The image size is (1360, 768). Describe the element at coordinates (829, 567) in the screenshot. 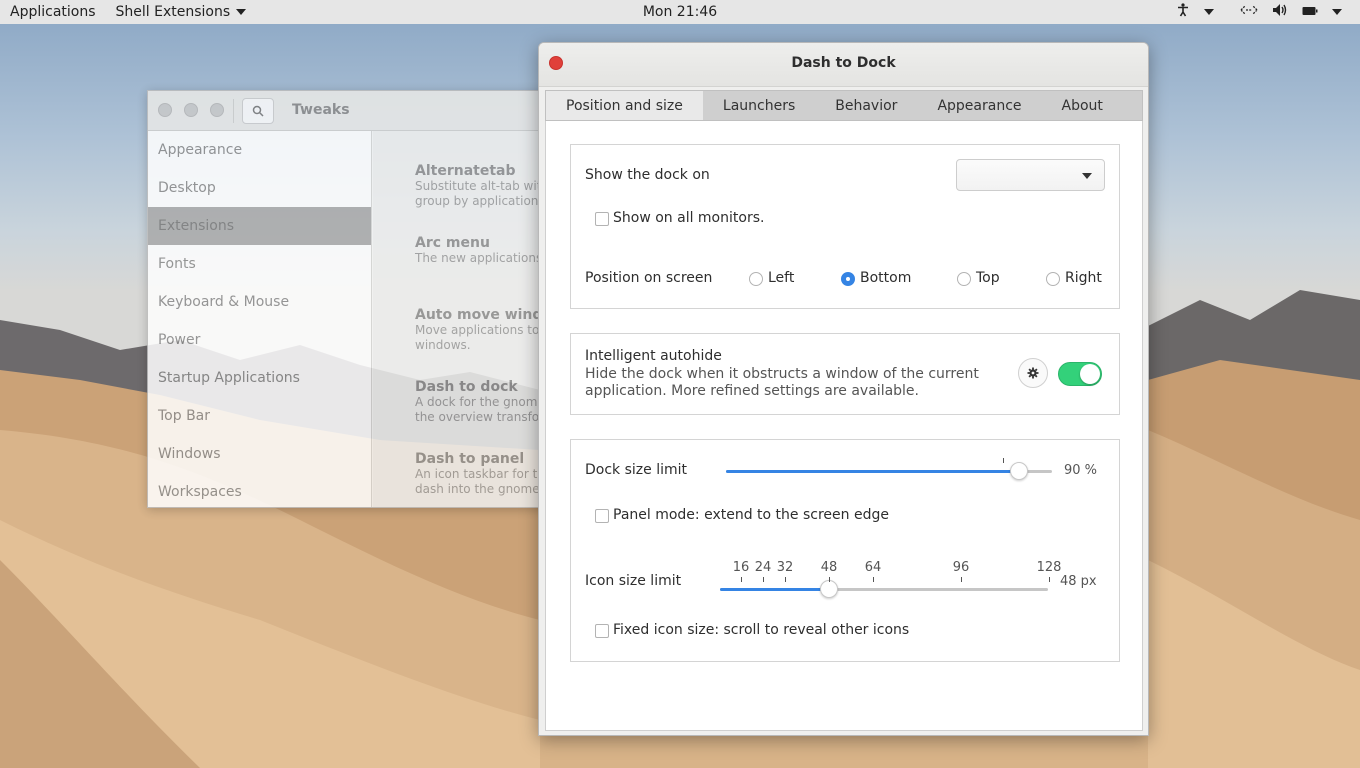

I see `icon-size-mark-label: 48` at that location.